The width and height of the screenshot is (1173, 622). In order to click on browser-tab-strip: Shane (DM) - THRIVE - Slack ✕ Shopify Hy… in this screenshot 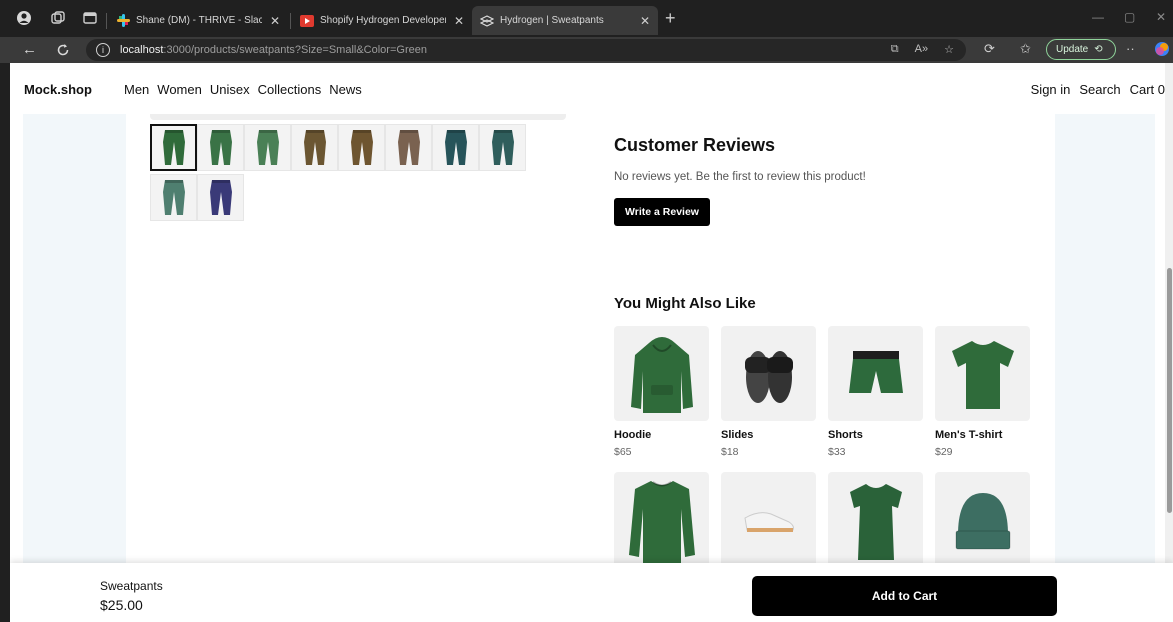, I will do `click(586, 18)`.